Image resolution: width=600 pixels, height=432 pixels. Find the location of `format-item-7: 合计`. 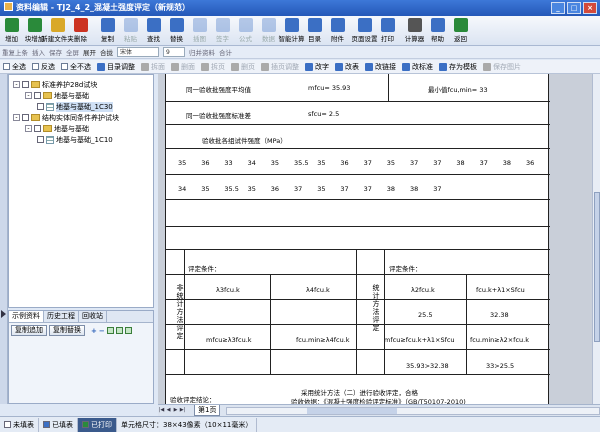

format-item-7: 合计 is located at coordinates (225, 52).